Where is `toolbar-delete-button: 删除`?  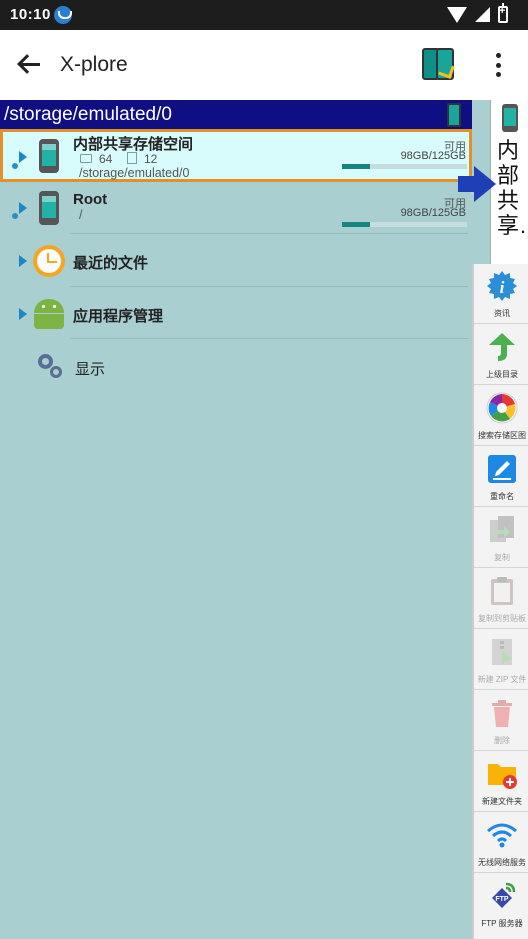 toolbar-delete-button: 删除 is located at coordinates (501, 721).